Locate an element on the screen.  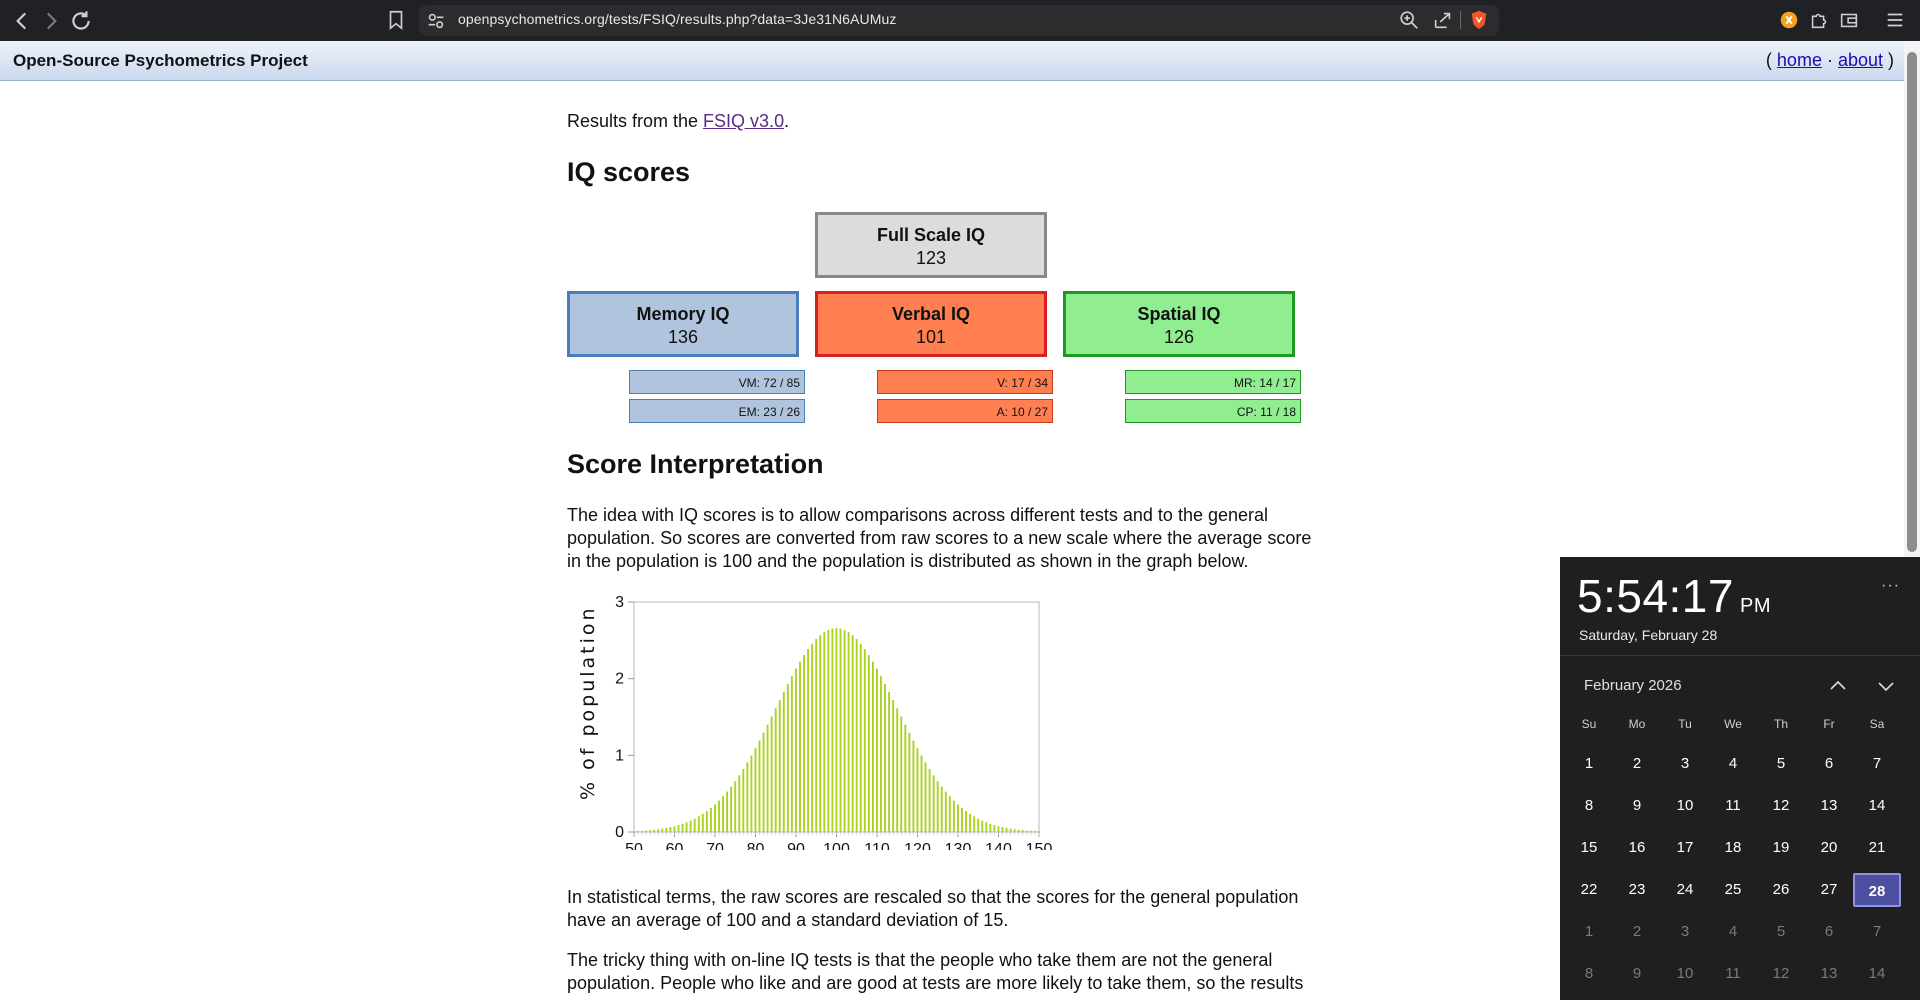
iq-scores-heading: IQ scores is located at coordinates (629, 172).